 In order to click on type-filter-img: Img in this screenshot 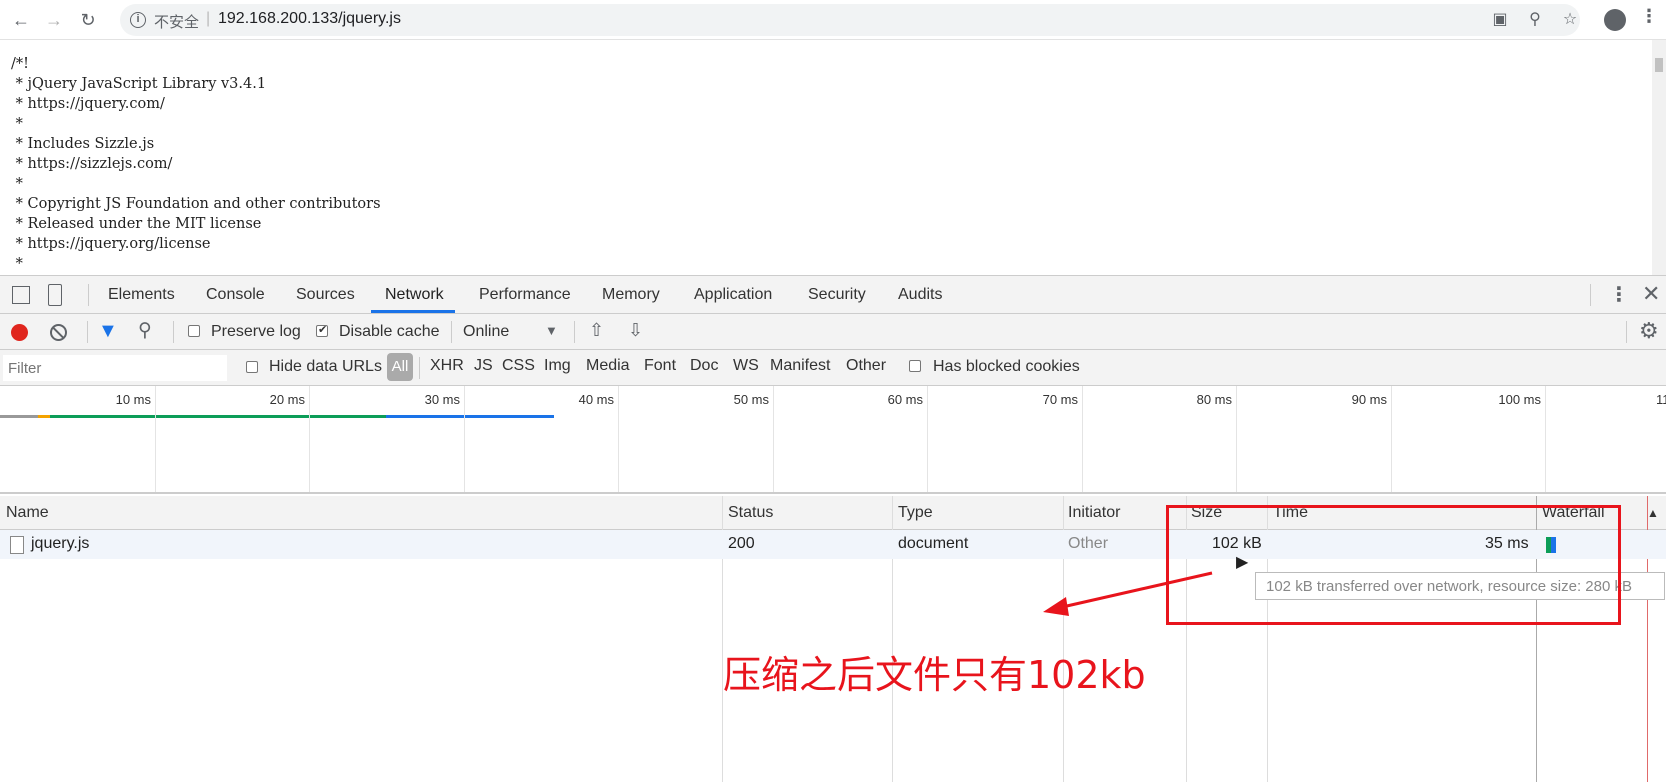, I will do `click(557, 366)`.